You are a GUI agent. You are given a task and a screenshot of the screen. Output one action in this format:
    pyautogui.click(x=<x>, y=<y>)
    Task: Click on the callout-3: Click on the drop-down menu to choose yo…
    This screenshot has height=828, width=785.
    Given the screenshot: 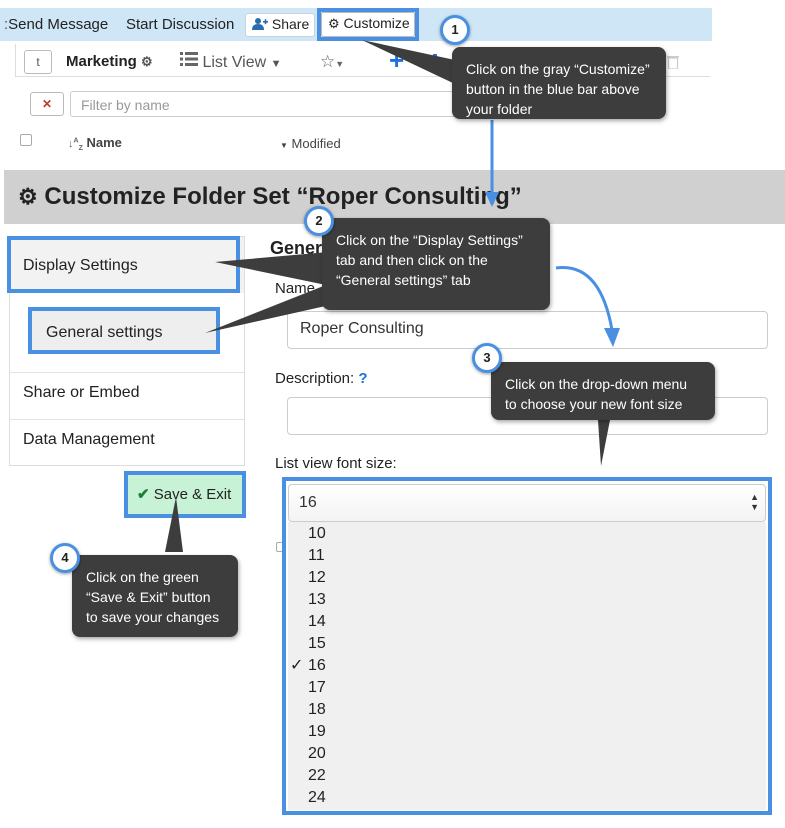 What is the action you would take?
    pyautogui.click(x=603, y=391)
    